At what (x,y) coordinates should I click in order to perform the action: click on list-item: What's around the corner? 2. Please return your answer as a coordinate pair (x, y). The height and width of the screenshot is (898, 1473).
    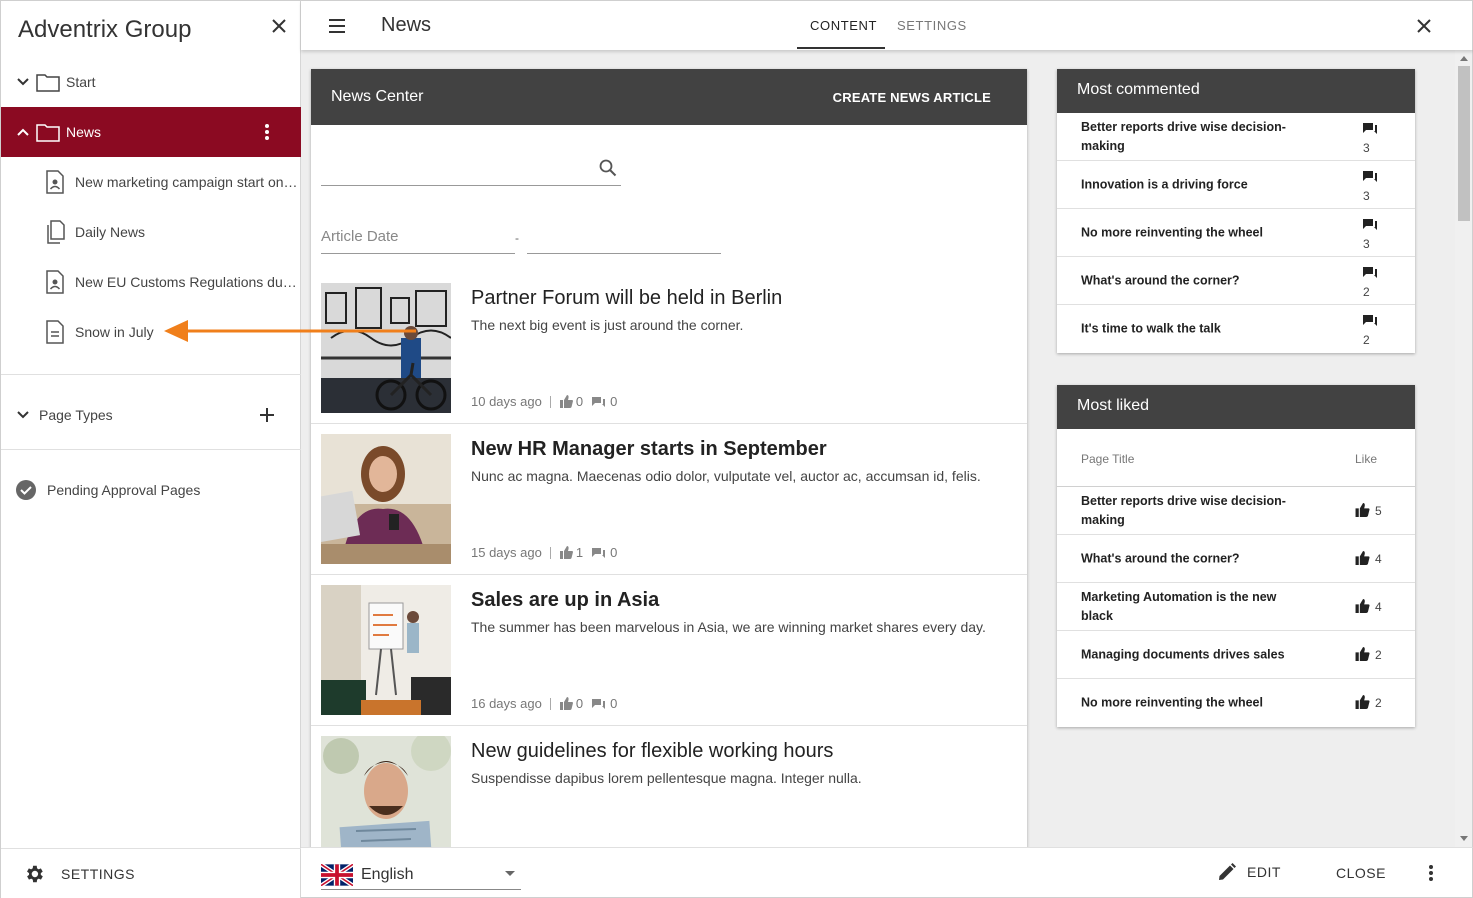
    Looking at the image, I should click on (1236, 281).